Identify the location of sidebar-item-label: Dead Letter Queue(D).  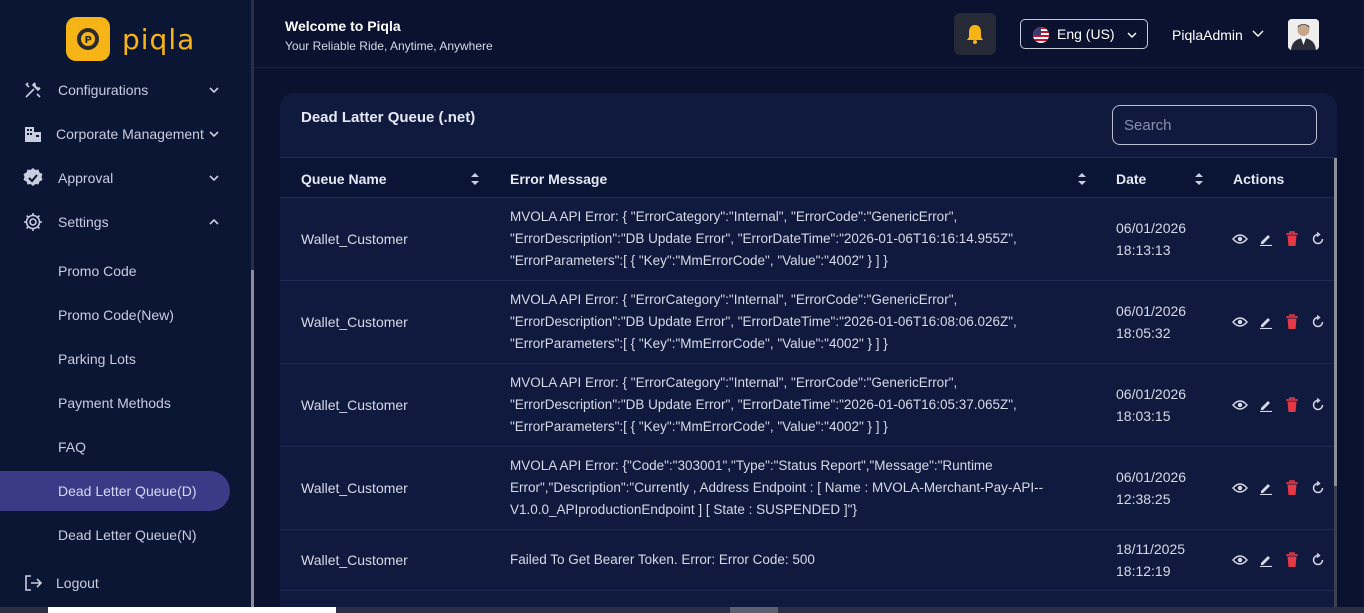
(127, 491).